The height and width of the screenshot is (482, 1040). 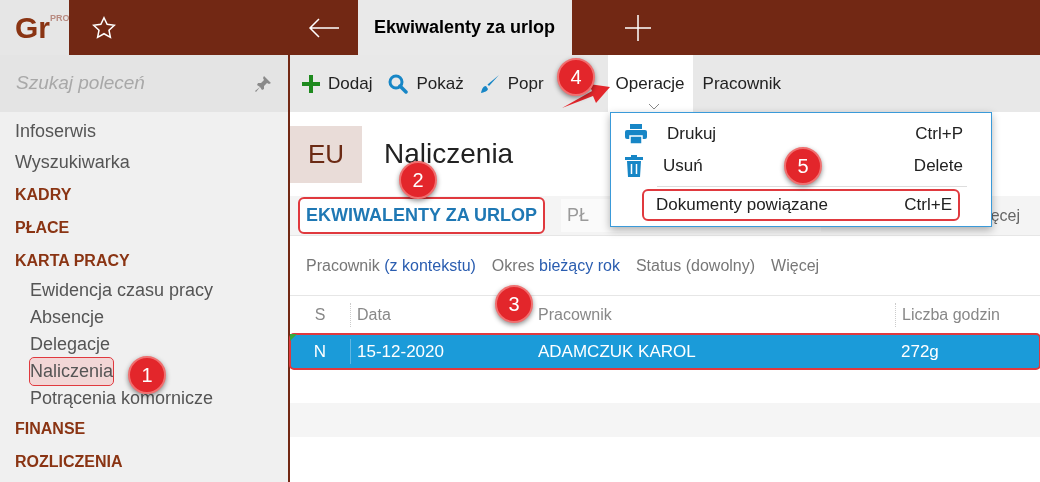 I want to click on filter-link: Status (dowolny), so click(x=695, y=265).